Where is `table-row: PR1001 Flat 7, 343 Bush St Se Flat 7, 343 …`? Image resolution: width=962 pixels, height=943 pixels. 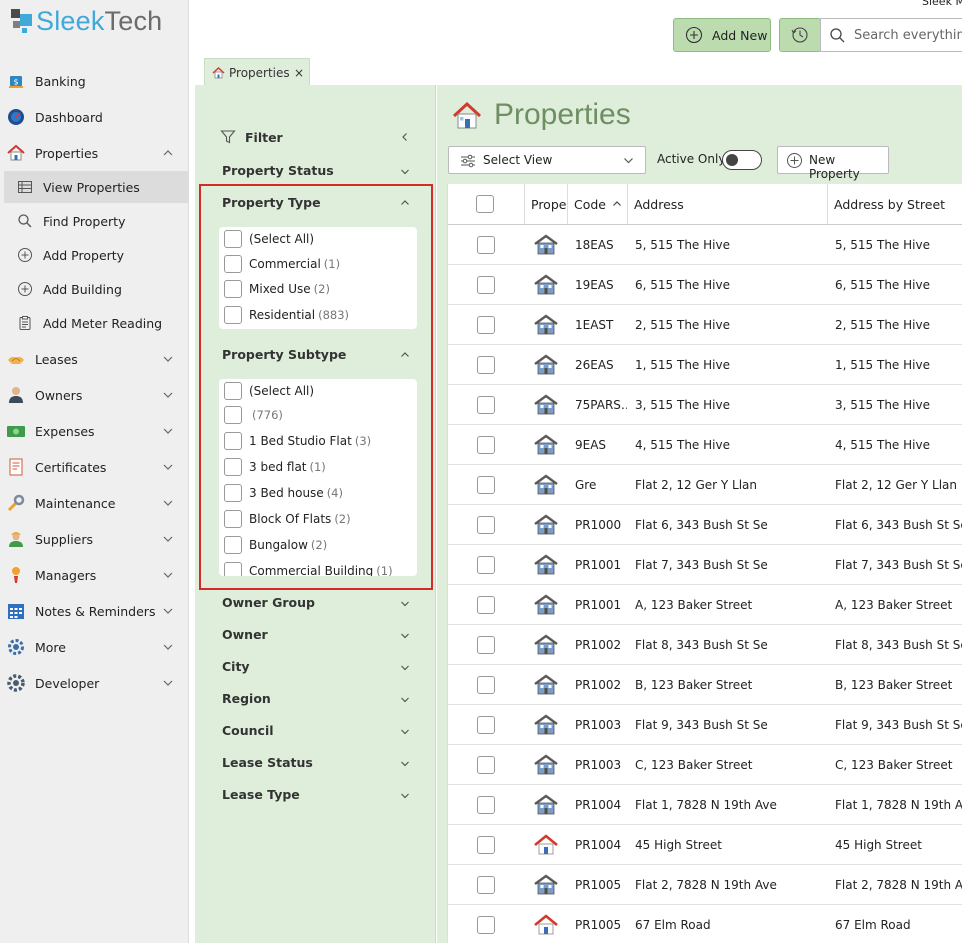 table-row: PR1001 Flat 7, 343 Bush St Se Flat 7, 343 … is located at coordinates (705, 565).